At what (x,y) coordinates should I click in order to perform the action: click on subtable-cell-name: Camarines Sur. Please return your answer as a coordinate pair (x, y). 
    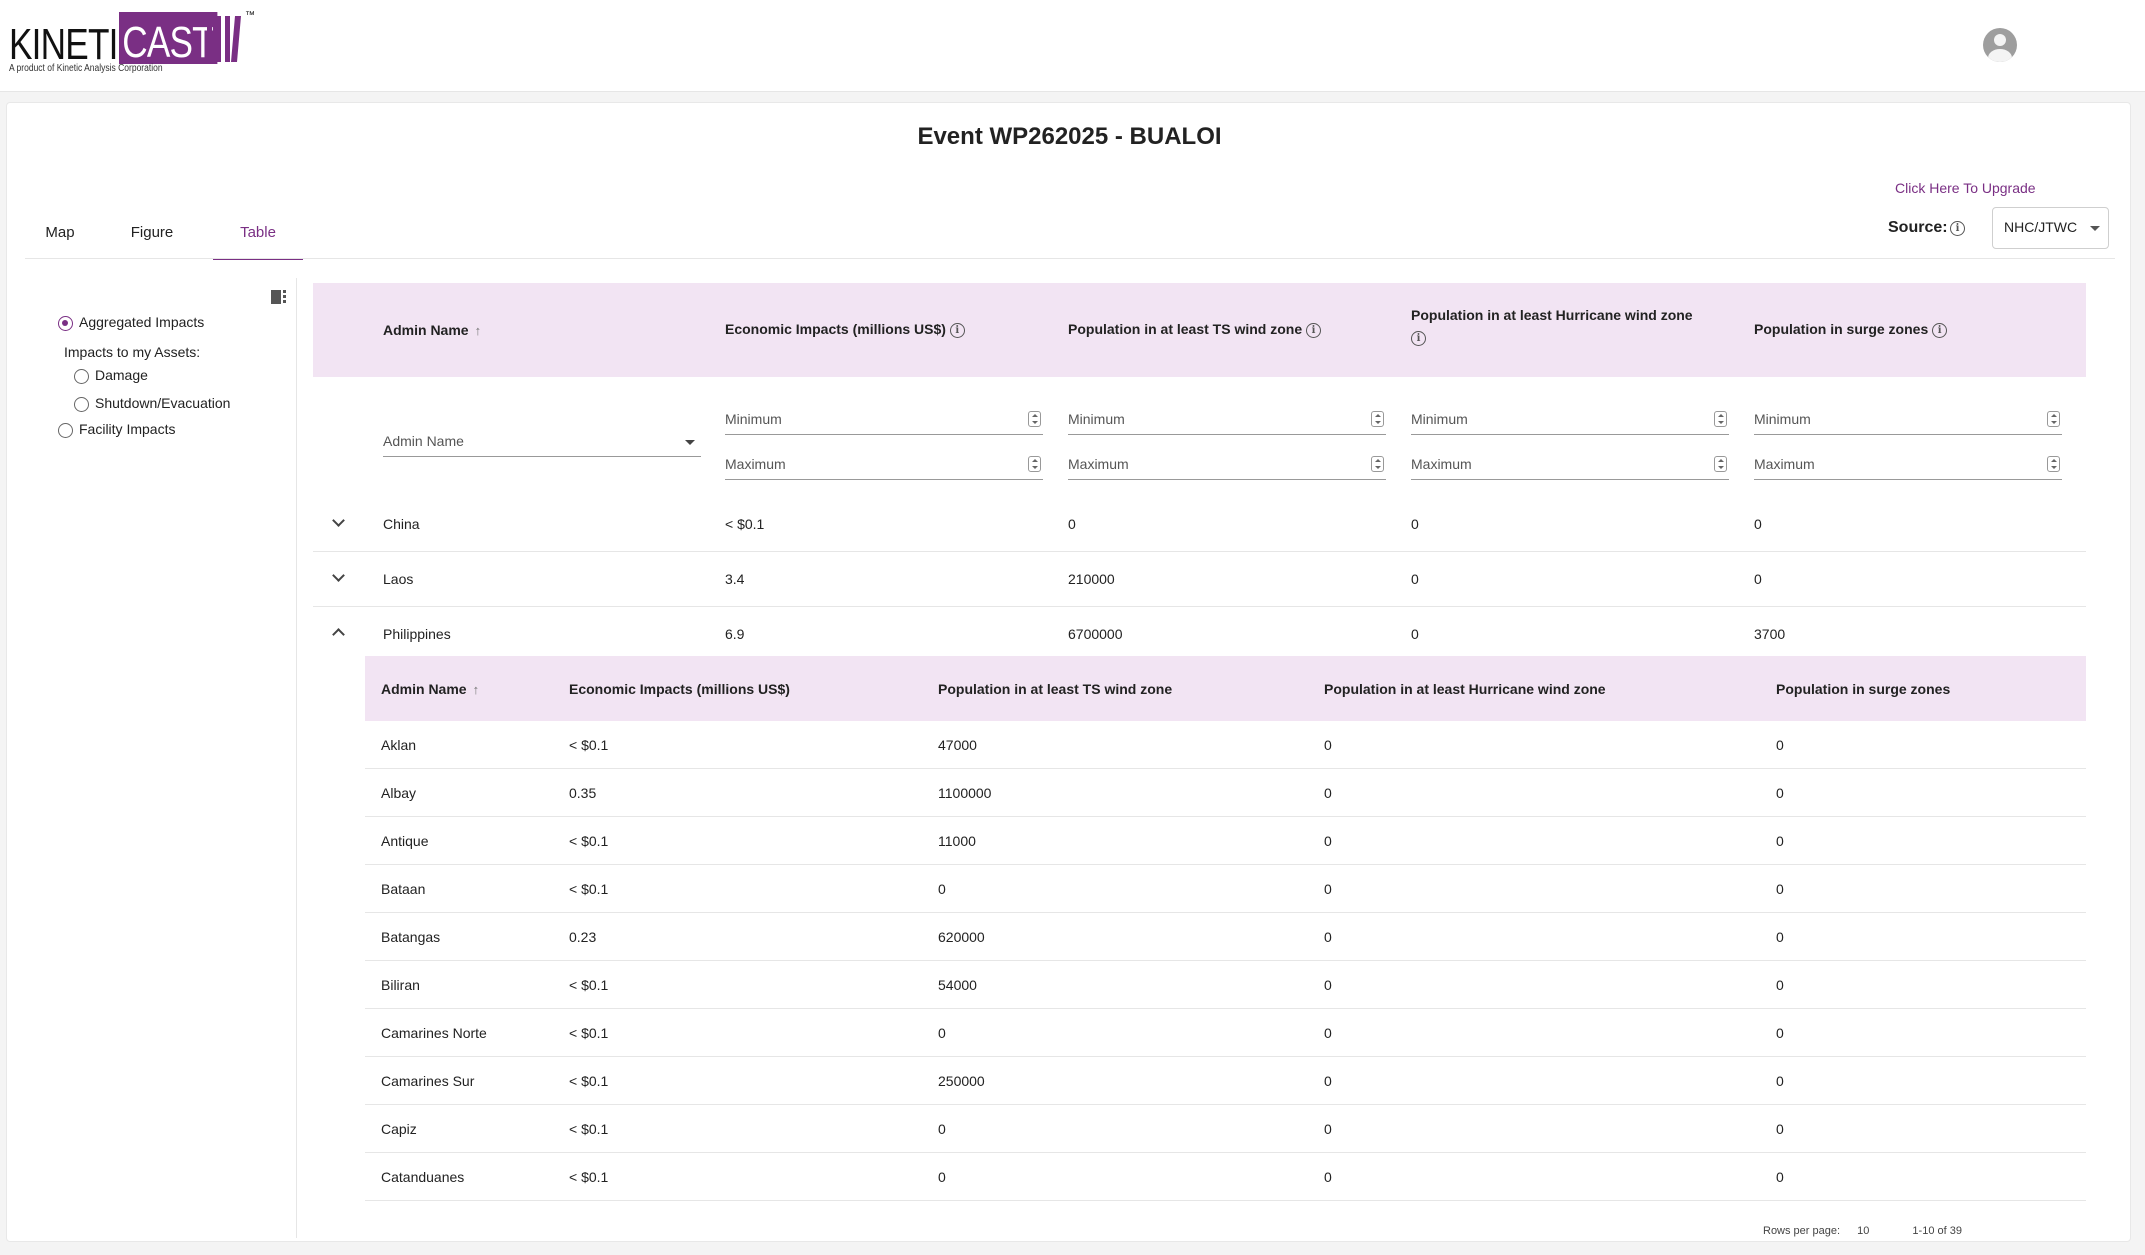
    Looking at the image, I should click on (428, 1081).